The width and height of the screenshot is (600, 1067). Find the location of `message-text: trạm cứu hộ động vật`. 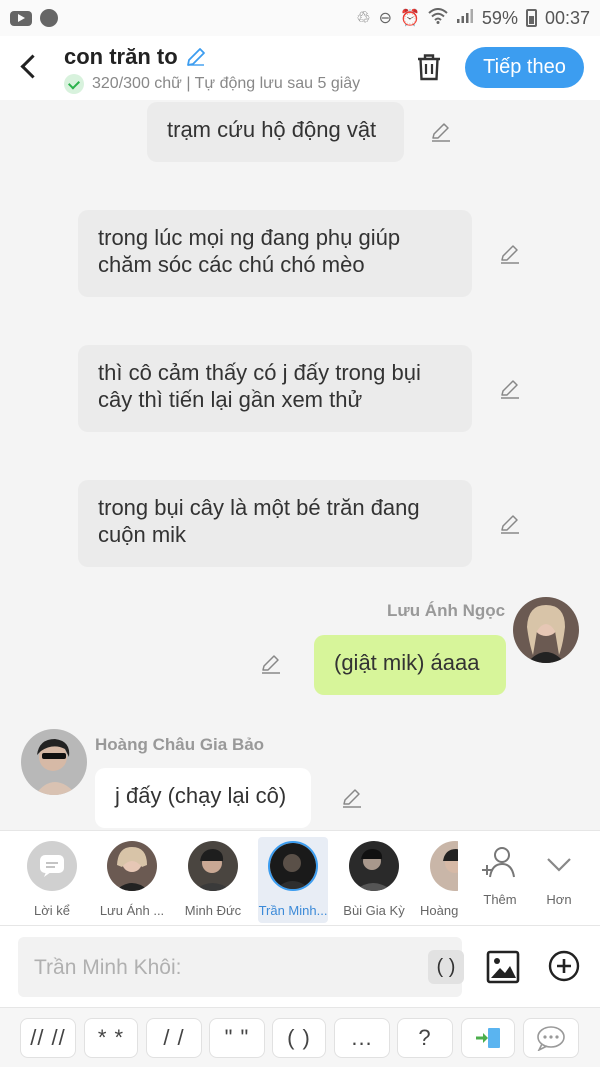

message-text: trạm cứu hộ động vật is located at coordinates (272, 129).